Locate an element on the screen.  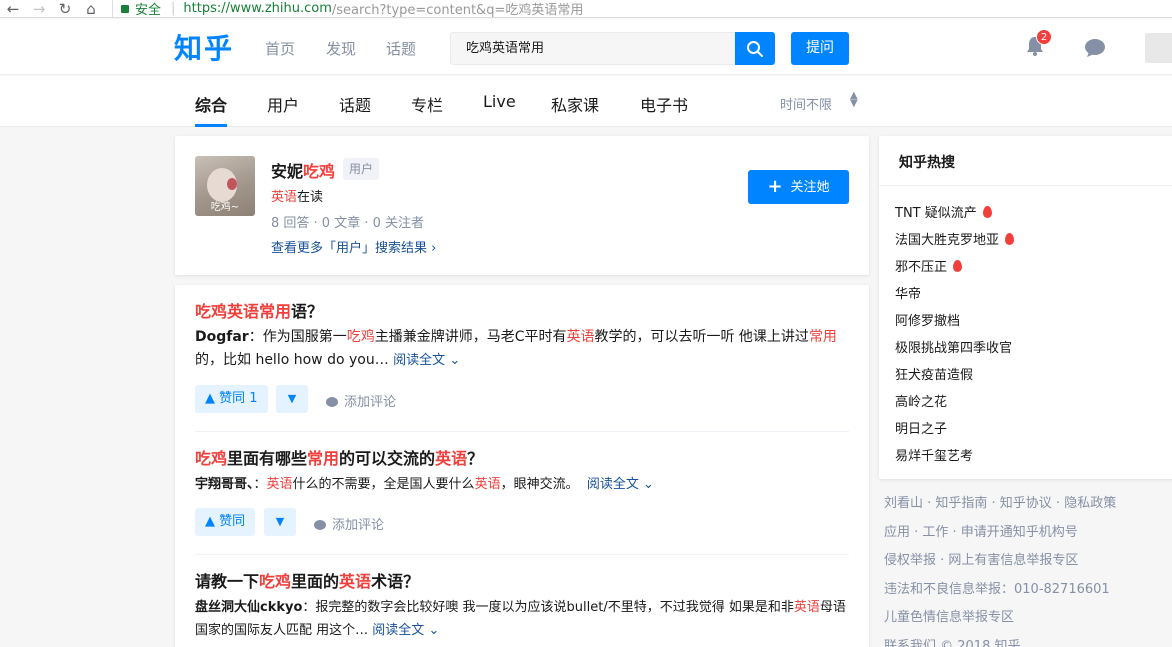
hot-search-label: 阿修罗撤档 is located at coordinates (928, 321).